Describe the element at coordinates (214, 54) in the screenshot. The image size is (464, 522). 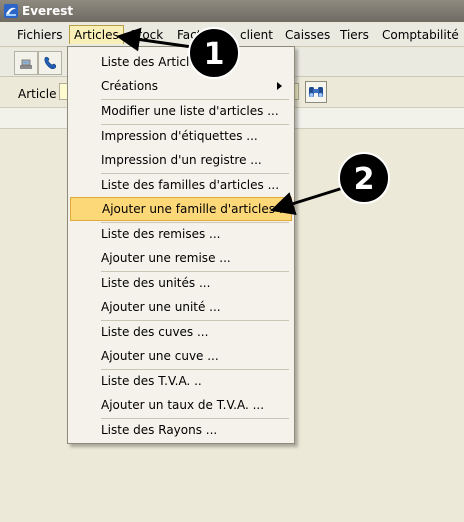
I see `step1-number: 1` at that location.